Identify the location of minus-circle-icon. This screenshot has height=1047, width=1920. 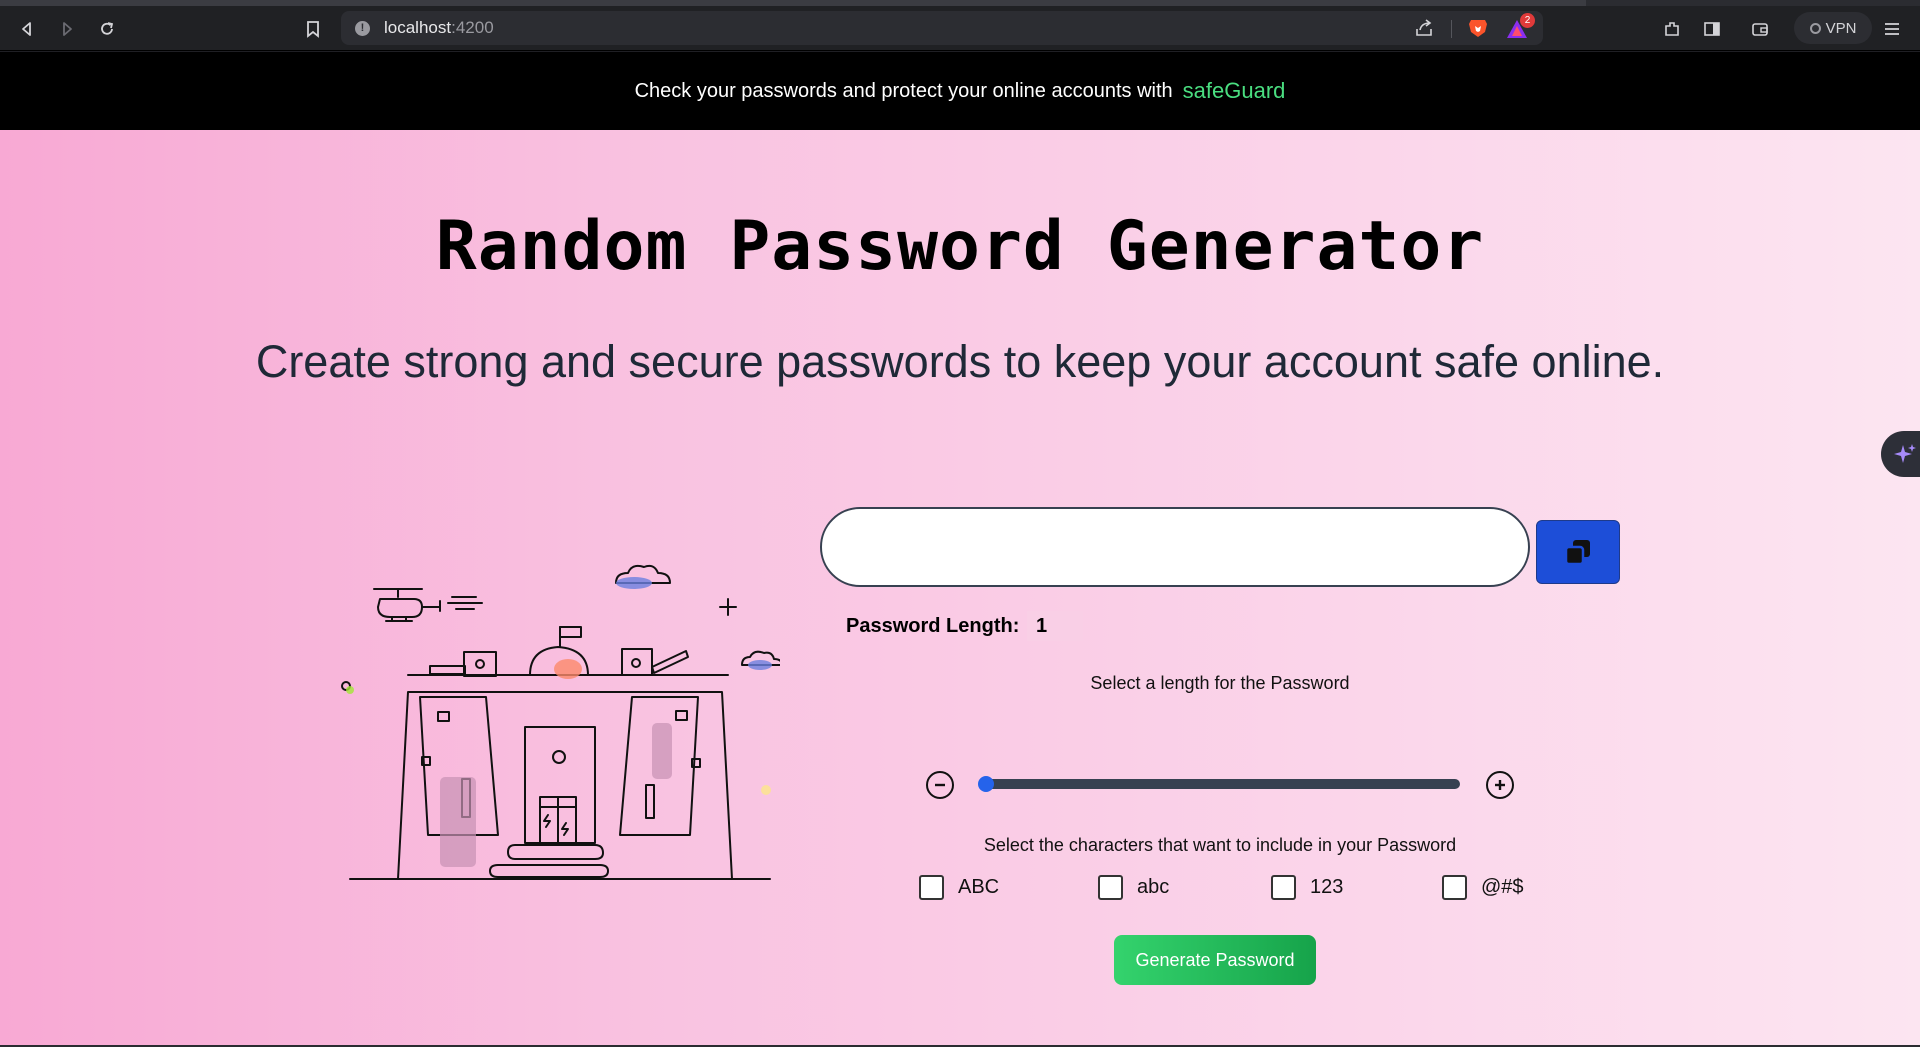
(940, 785).